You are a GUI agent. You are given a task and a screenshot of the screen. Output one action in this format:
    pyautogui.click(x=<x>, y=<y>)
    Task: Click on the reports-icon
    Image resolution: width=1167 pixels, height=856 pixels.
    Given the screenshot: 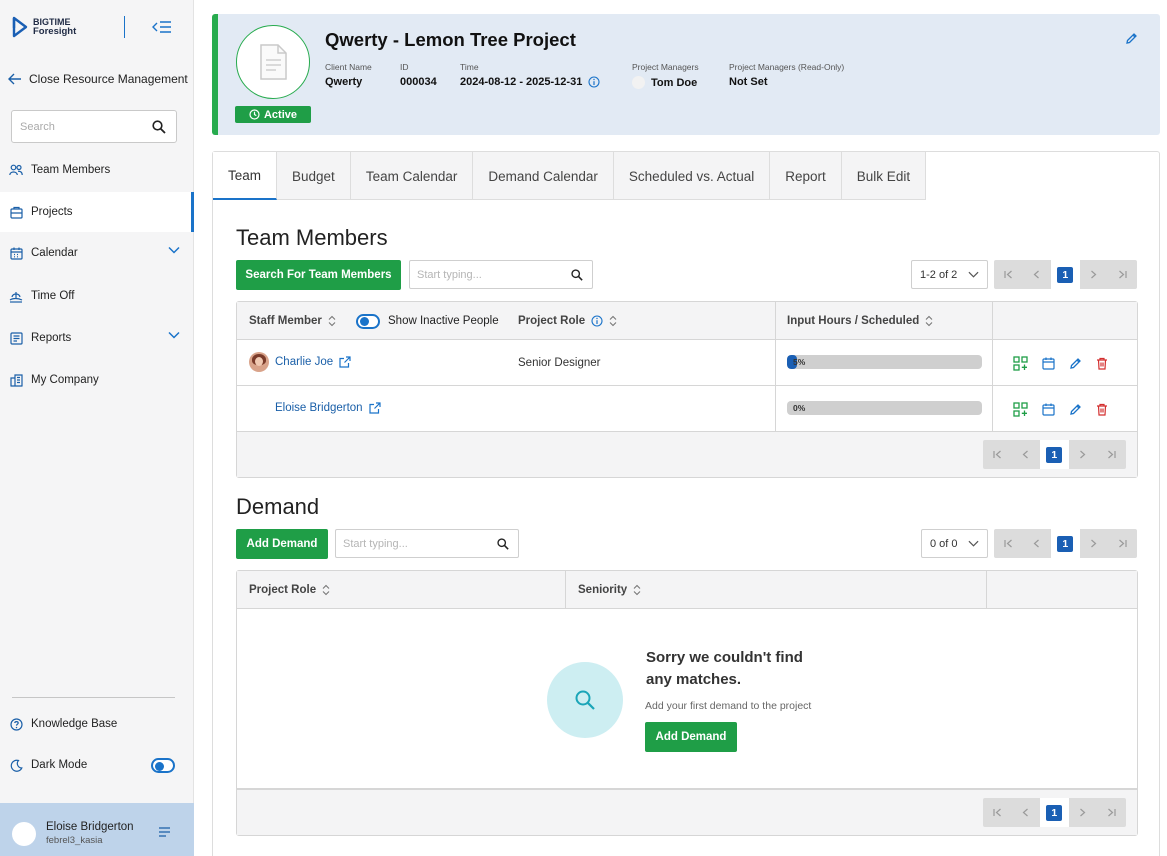 What is the action you would take?
    pyautogui.click(x=16, y=338)
    